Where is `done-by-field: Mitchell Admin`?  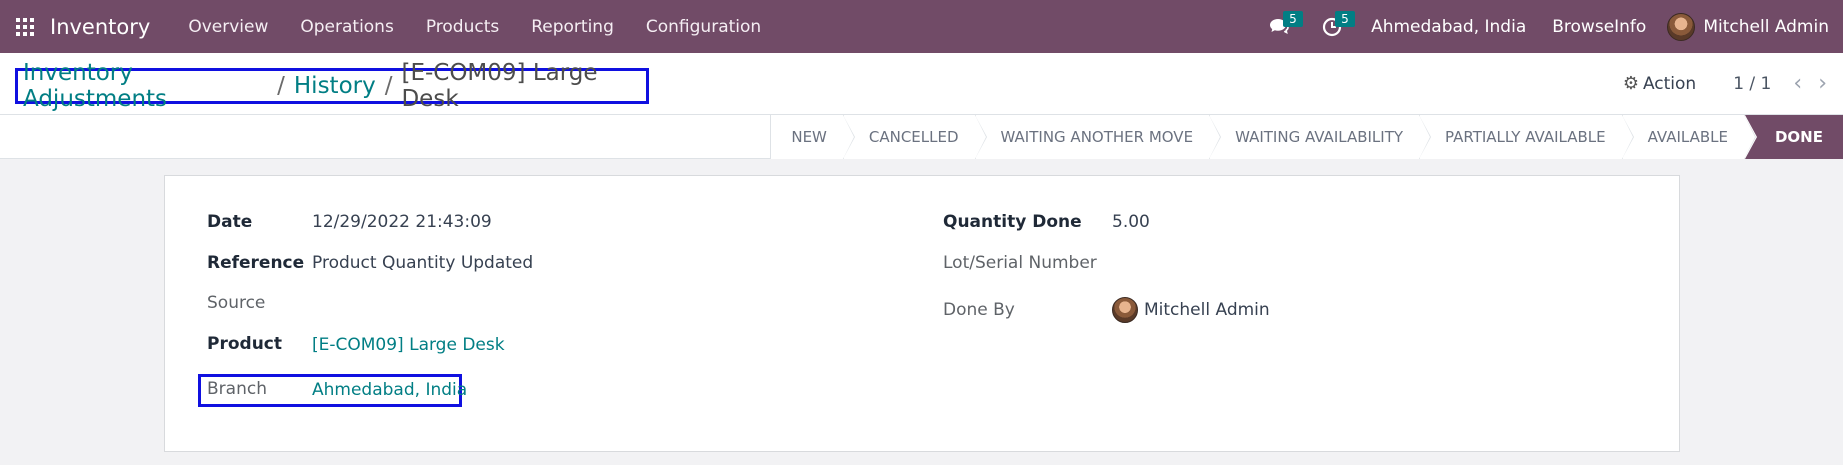 done-by-field: Mitchell Admin is located at coordinates (1191, 310).